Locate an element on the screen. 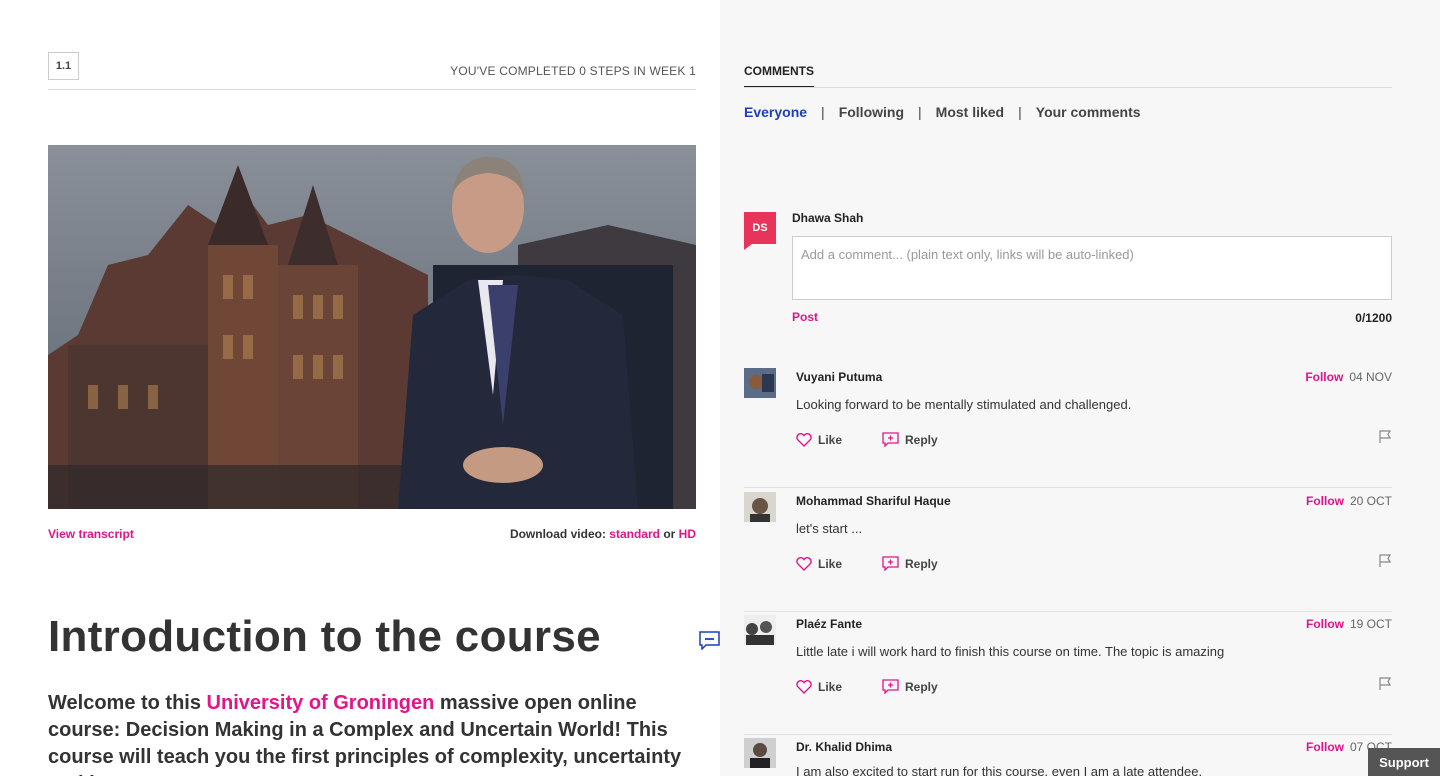 Image resolution: width=1440 pixels, height=776 pixels. comment-date: 20 OCT is located at coordinates (1370, 501).